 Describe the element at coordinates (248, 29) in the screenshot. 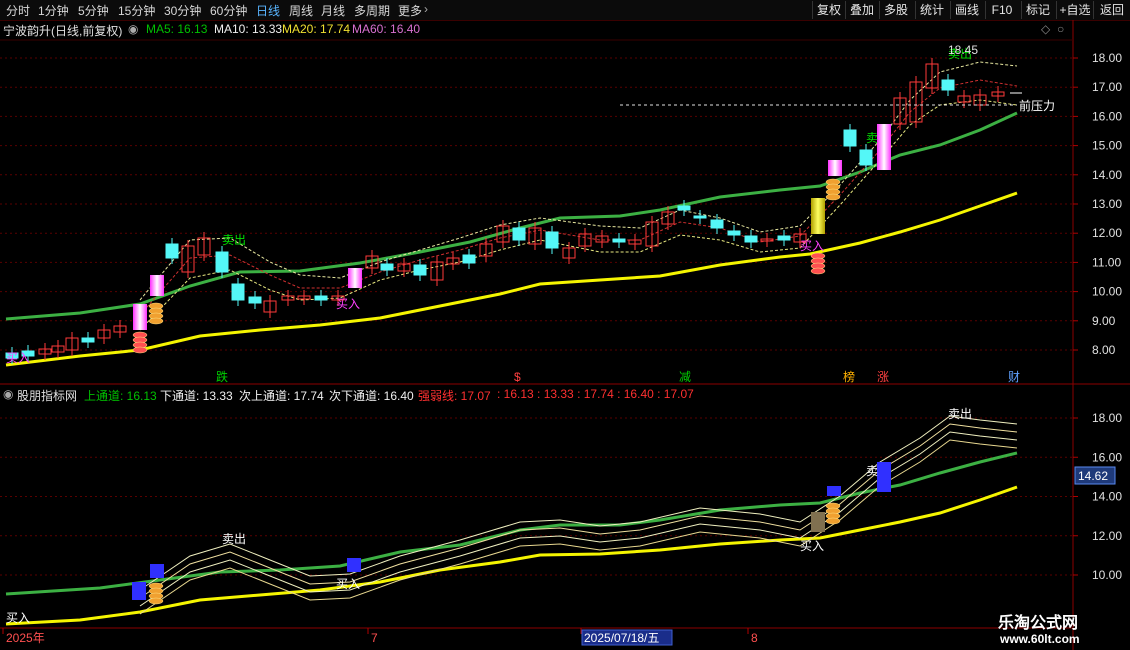

I see `ma10-label: MA10: 13.33` at that location.